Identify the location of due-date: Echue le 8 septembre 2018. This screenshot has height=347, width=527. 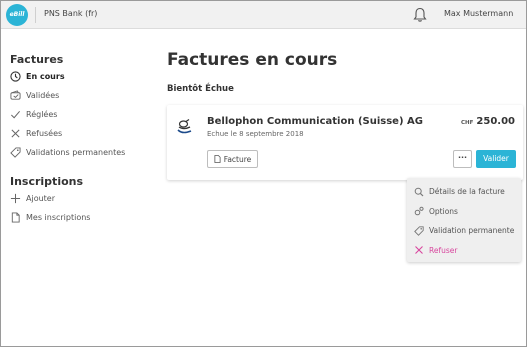
(255, 134).